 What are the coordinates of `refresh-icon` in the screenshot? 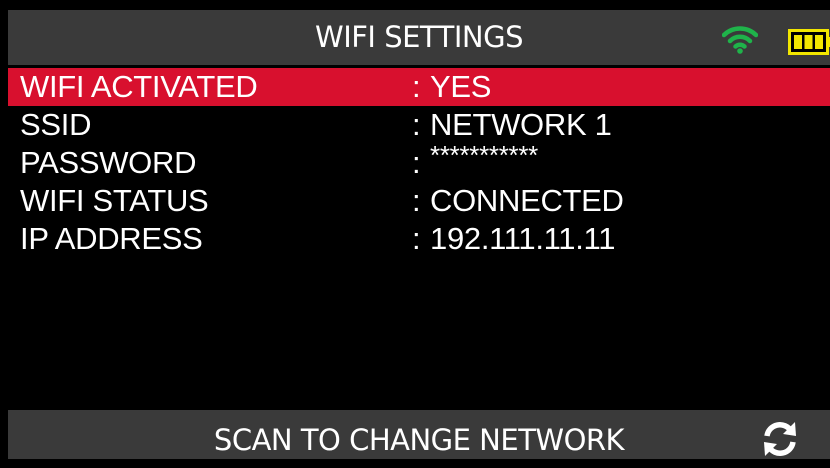 It's located at (780, 439).